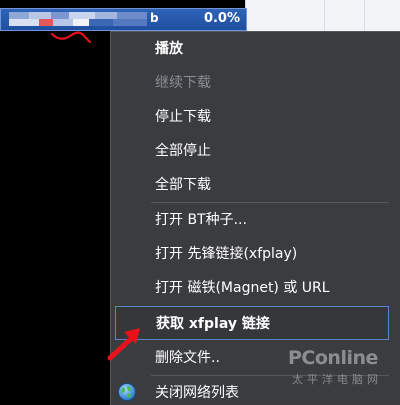  I want to click on task-progress: 0.0%, so click(221, 18).